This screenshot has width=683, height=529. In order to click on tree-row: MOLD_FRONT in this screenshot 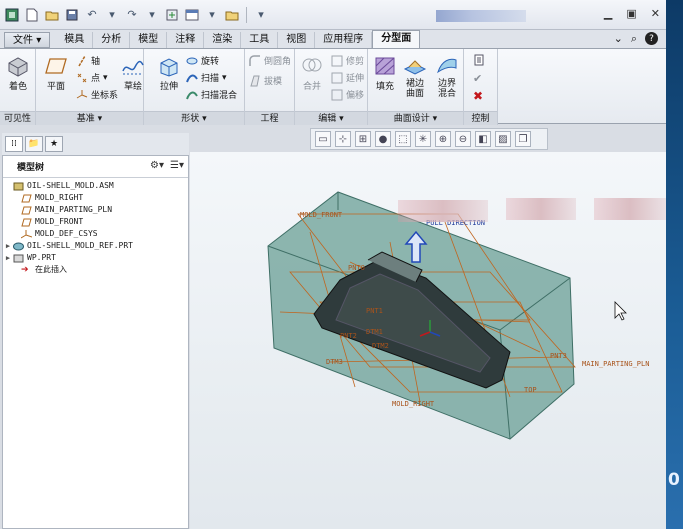, I will do `click(95, 222)`.